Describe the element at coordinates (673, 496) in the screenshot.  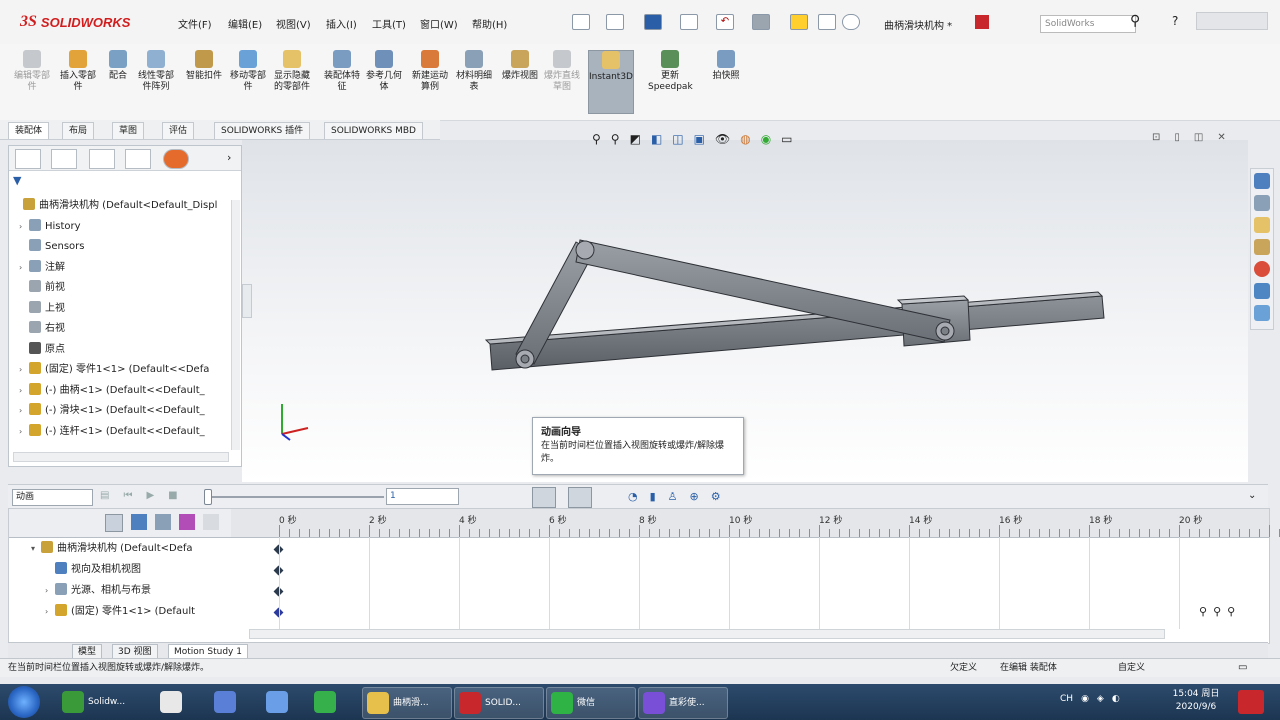
I see `damper-icon: ♙` at that location.